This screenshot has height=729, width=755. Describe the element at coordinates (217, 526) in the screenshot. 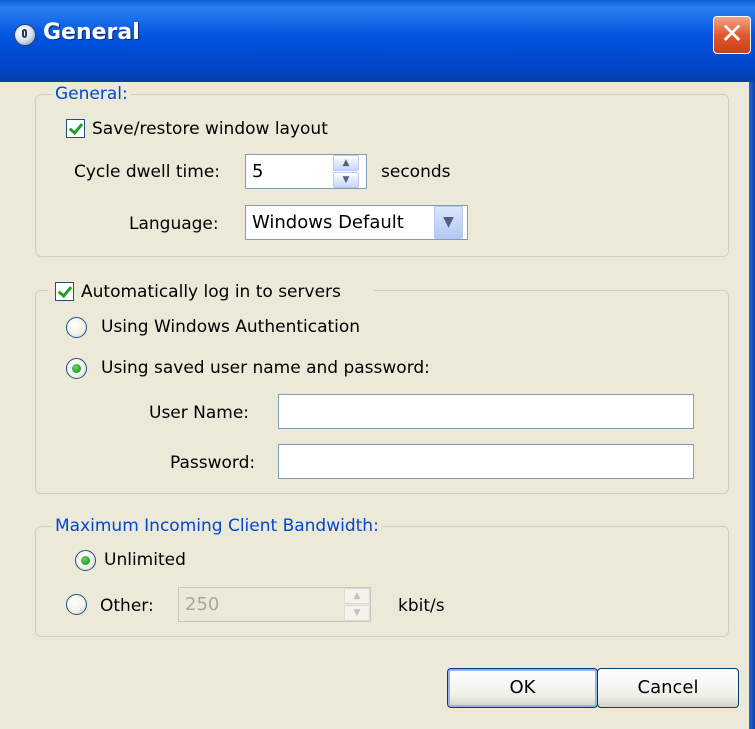

I see `bandwidth-group-legend: Maximum Incoming Client Bandwidth:` at that location.